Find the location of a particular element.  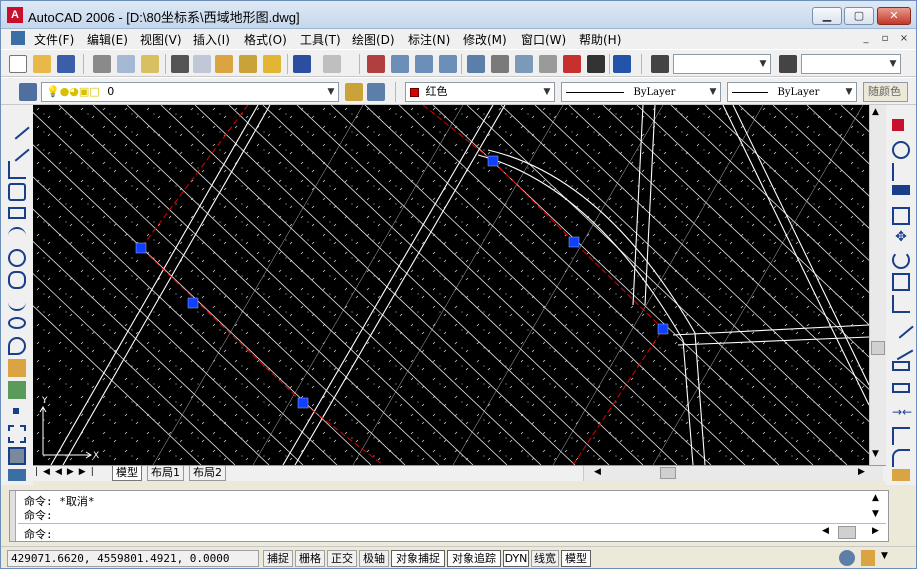

region-icon is located at coordinates (17, 456).